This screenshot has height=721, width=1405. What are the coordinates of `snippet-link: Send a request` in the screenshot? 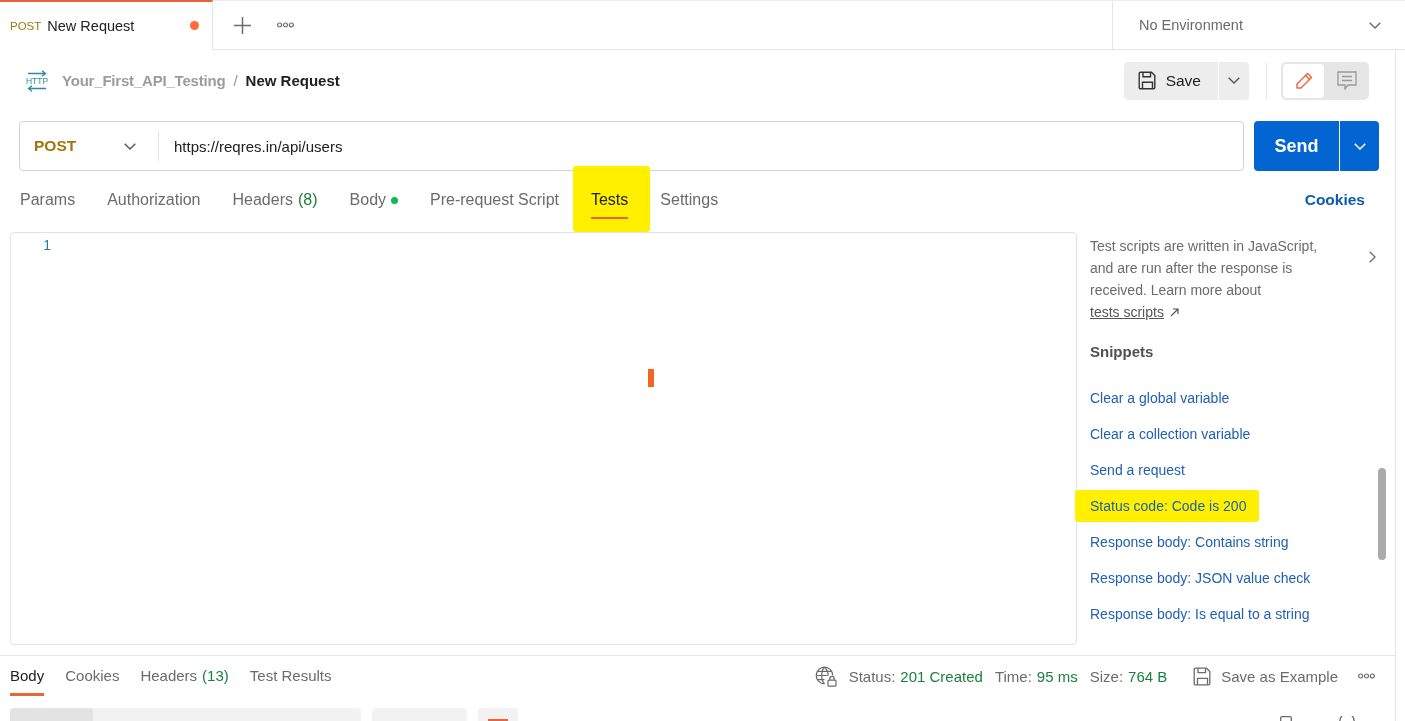 It's located at (1137, 470).